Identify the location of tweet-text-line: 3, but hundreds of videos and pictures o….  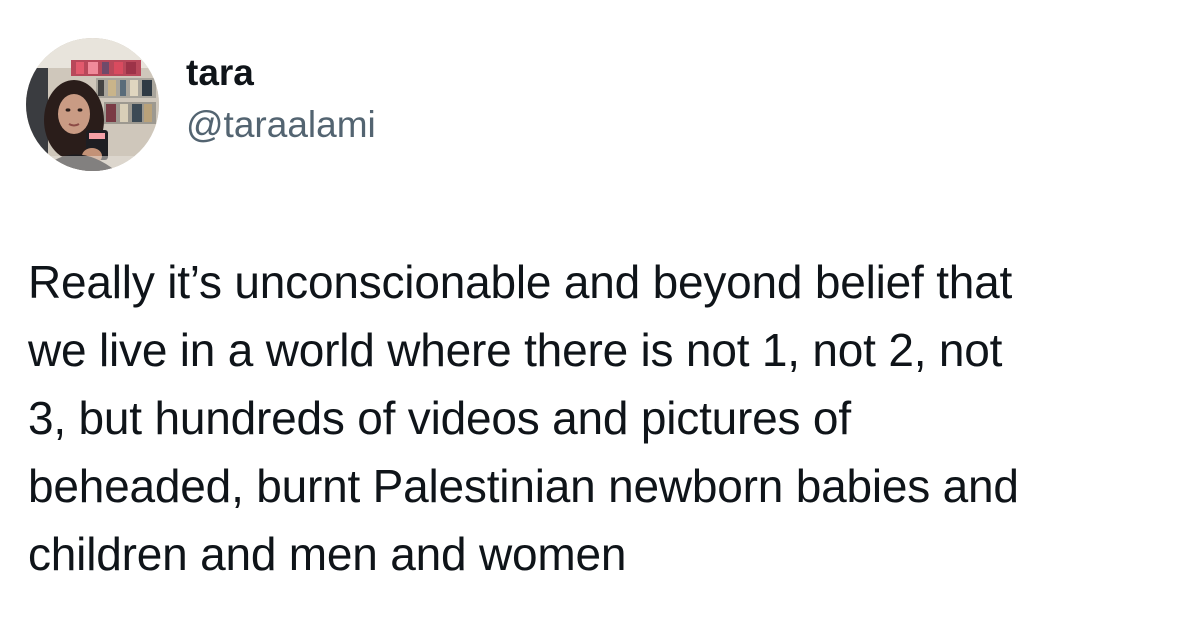
(439, 418).